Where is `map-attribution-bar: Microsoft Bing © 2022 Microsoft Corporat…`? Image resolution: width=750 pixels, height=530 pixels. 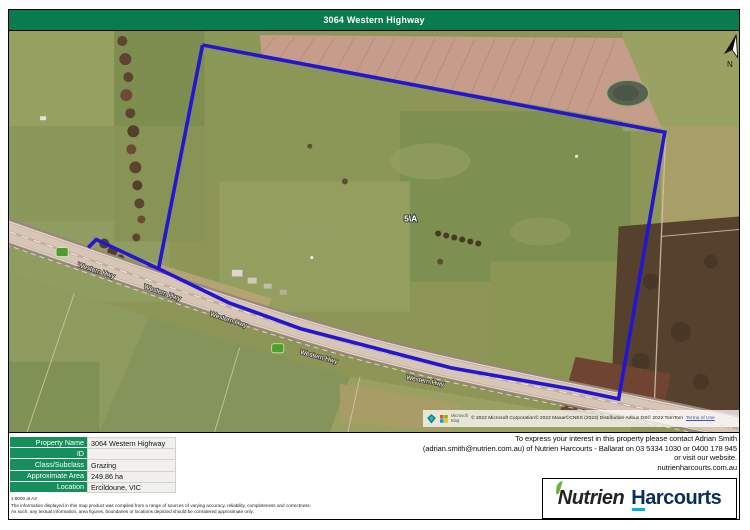 map-attribution-bar: Microsoft Bing © 2022 Microsoft Corporat… is located at coordinates (581, 418).